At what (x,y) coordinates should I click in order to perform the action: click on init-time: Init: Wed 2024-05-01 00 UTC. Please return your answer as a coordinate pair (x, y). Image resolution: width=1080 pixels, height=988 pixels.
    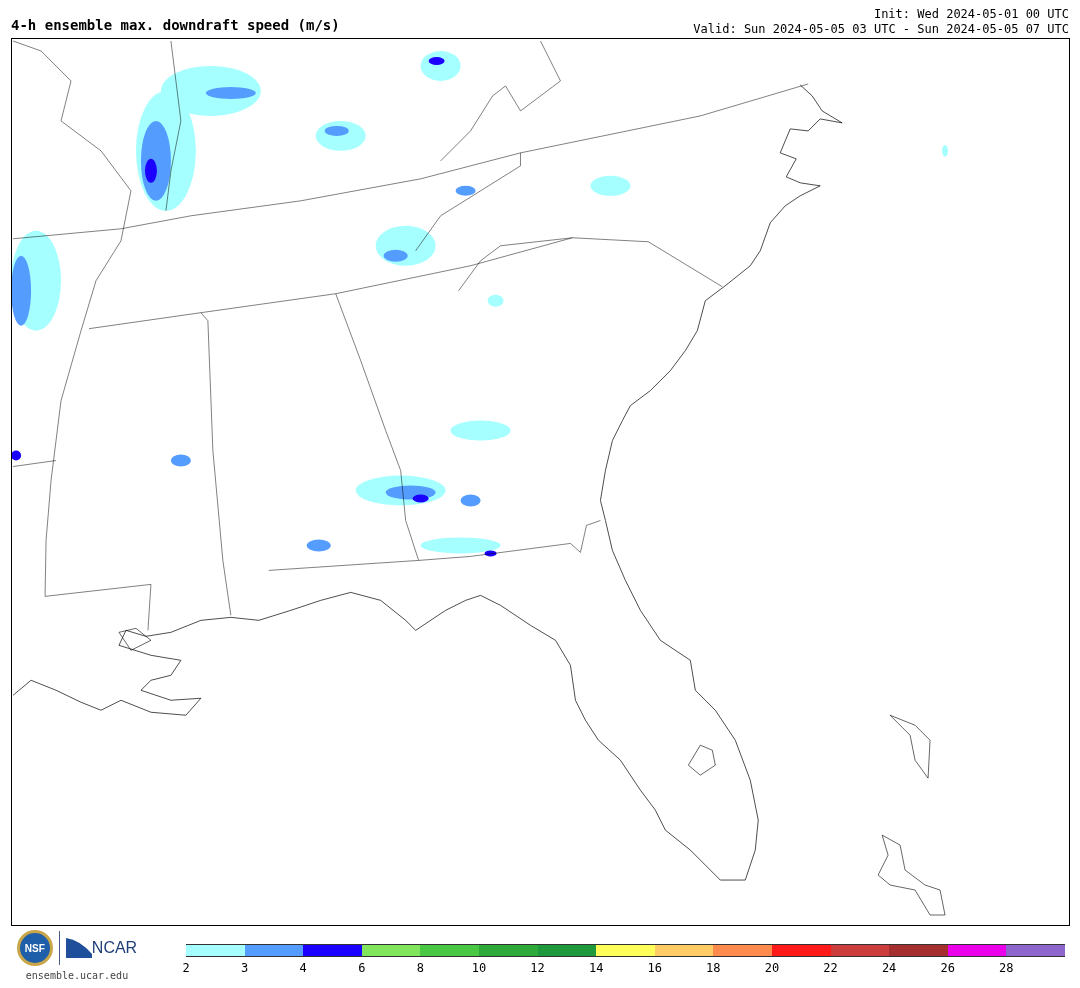
    Looking at the image, I should click on (971, 14).